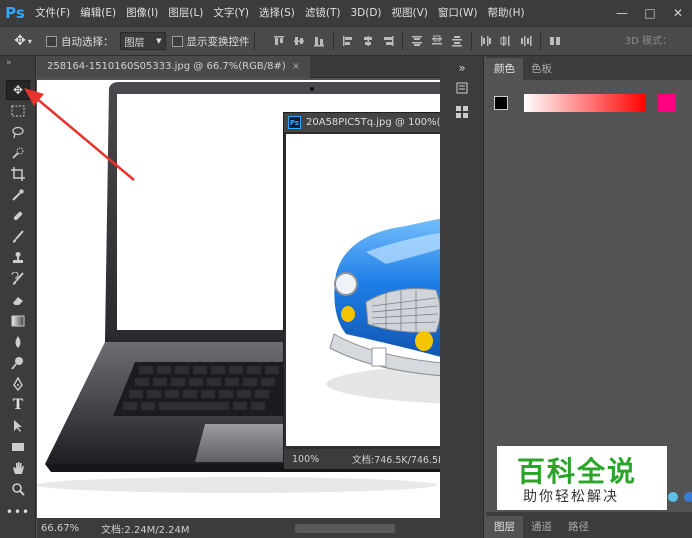 The width and height of the screenshot is (692, 538). What do you see at coordinates (18, 237) in the screenshot?
I see `brush-tool-icon` at bounding box center [18, 237].